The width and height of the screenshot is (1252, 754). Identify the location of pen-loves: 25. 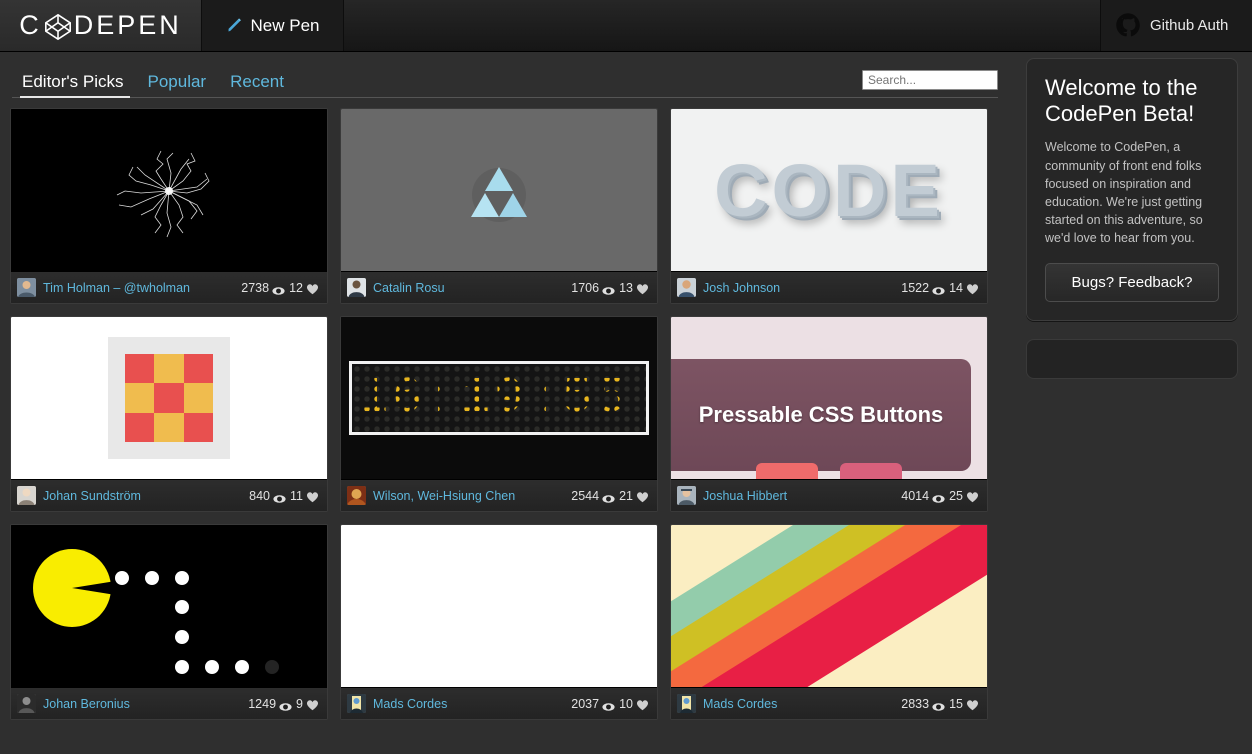
(956, 495).